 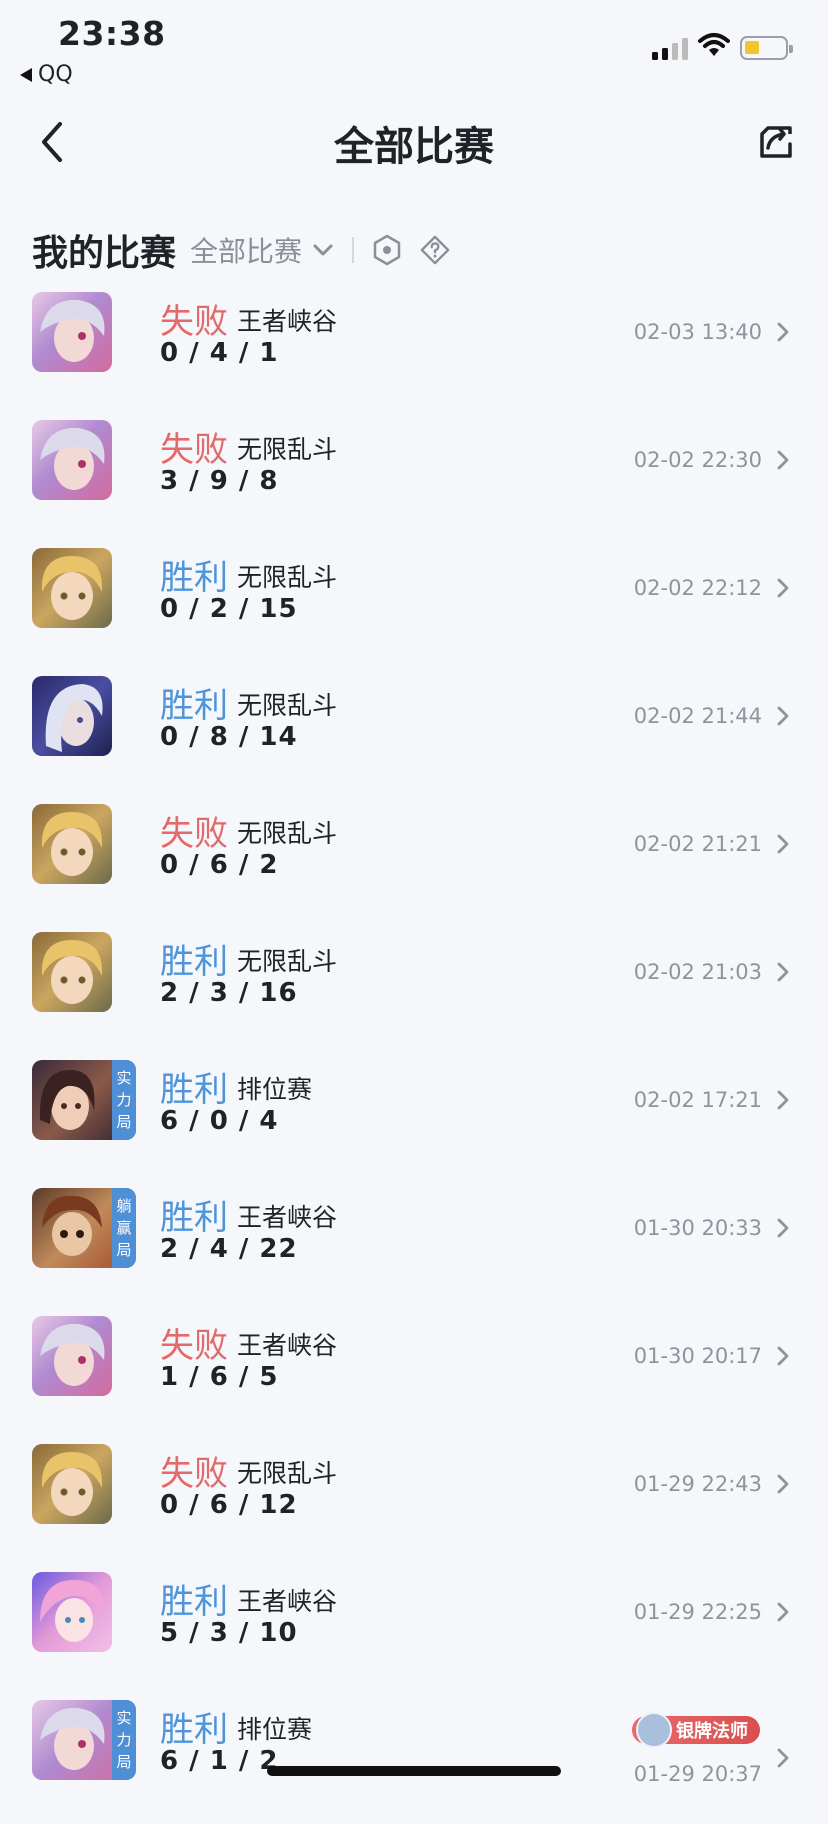 What do you see at coordinates (697, 844) in the screenshot?
I see `match-time: 02-02 21:21` at bounding box center [697, 844].